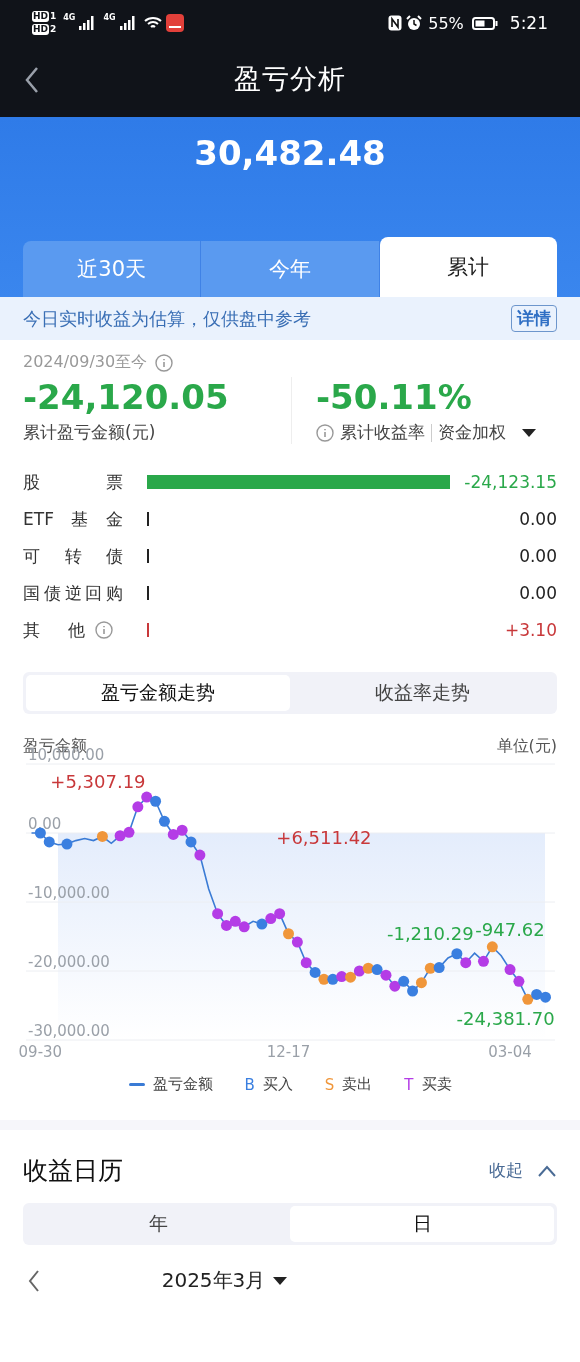 This screenshot has height=1362, width=580. Describe the element at coordinates (409, 1084) in the screenshot. I see `legend-symbol: T` at that location.